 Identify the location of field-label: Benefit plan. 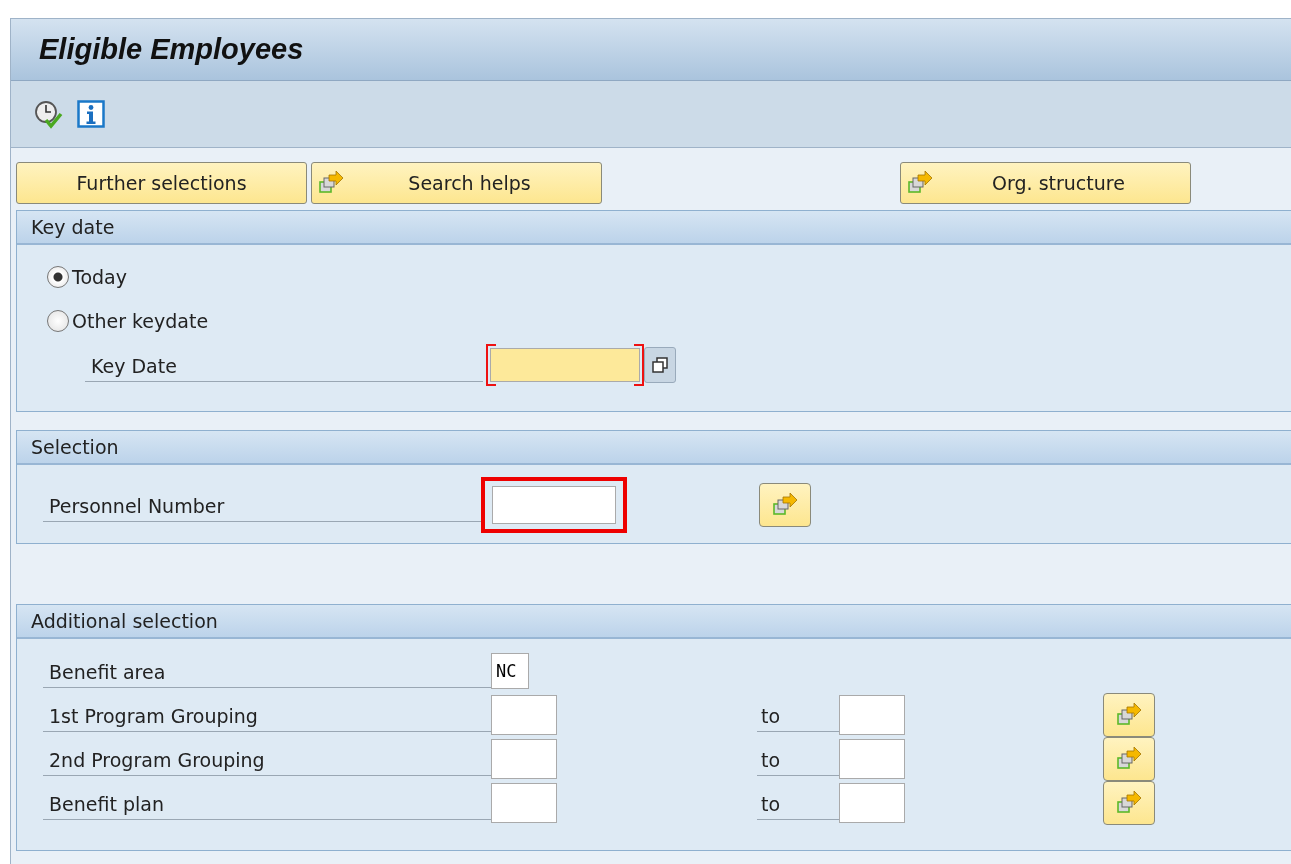
(267, 803).